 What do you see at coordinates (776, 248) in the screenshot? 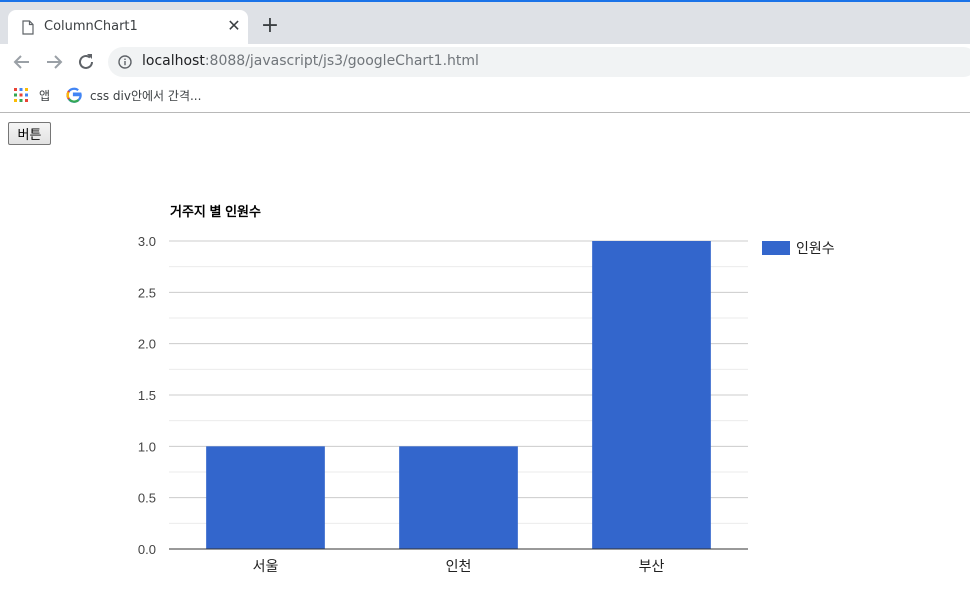
I see `legend-swatch` at bounding box center [776, 248].